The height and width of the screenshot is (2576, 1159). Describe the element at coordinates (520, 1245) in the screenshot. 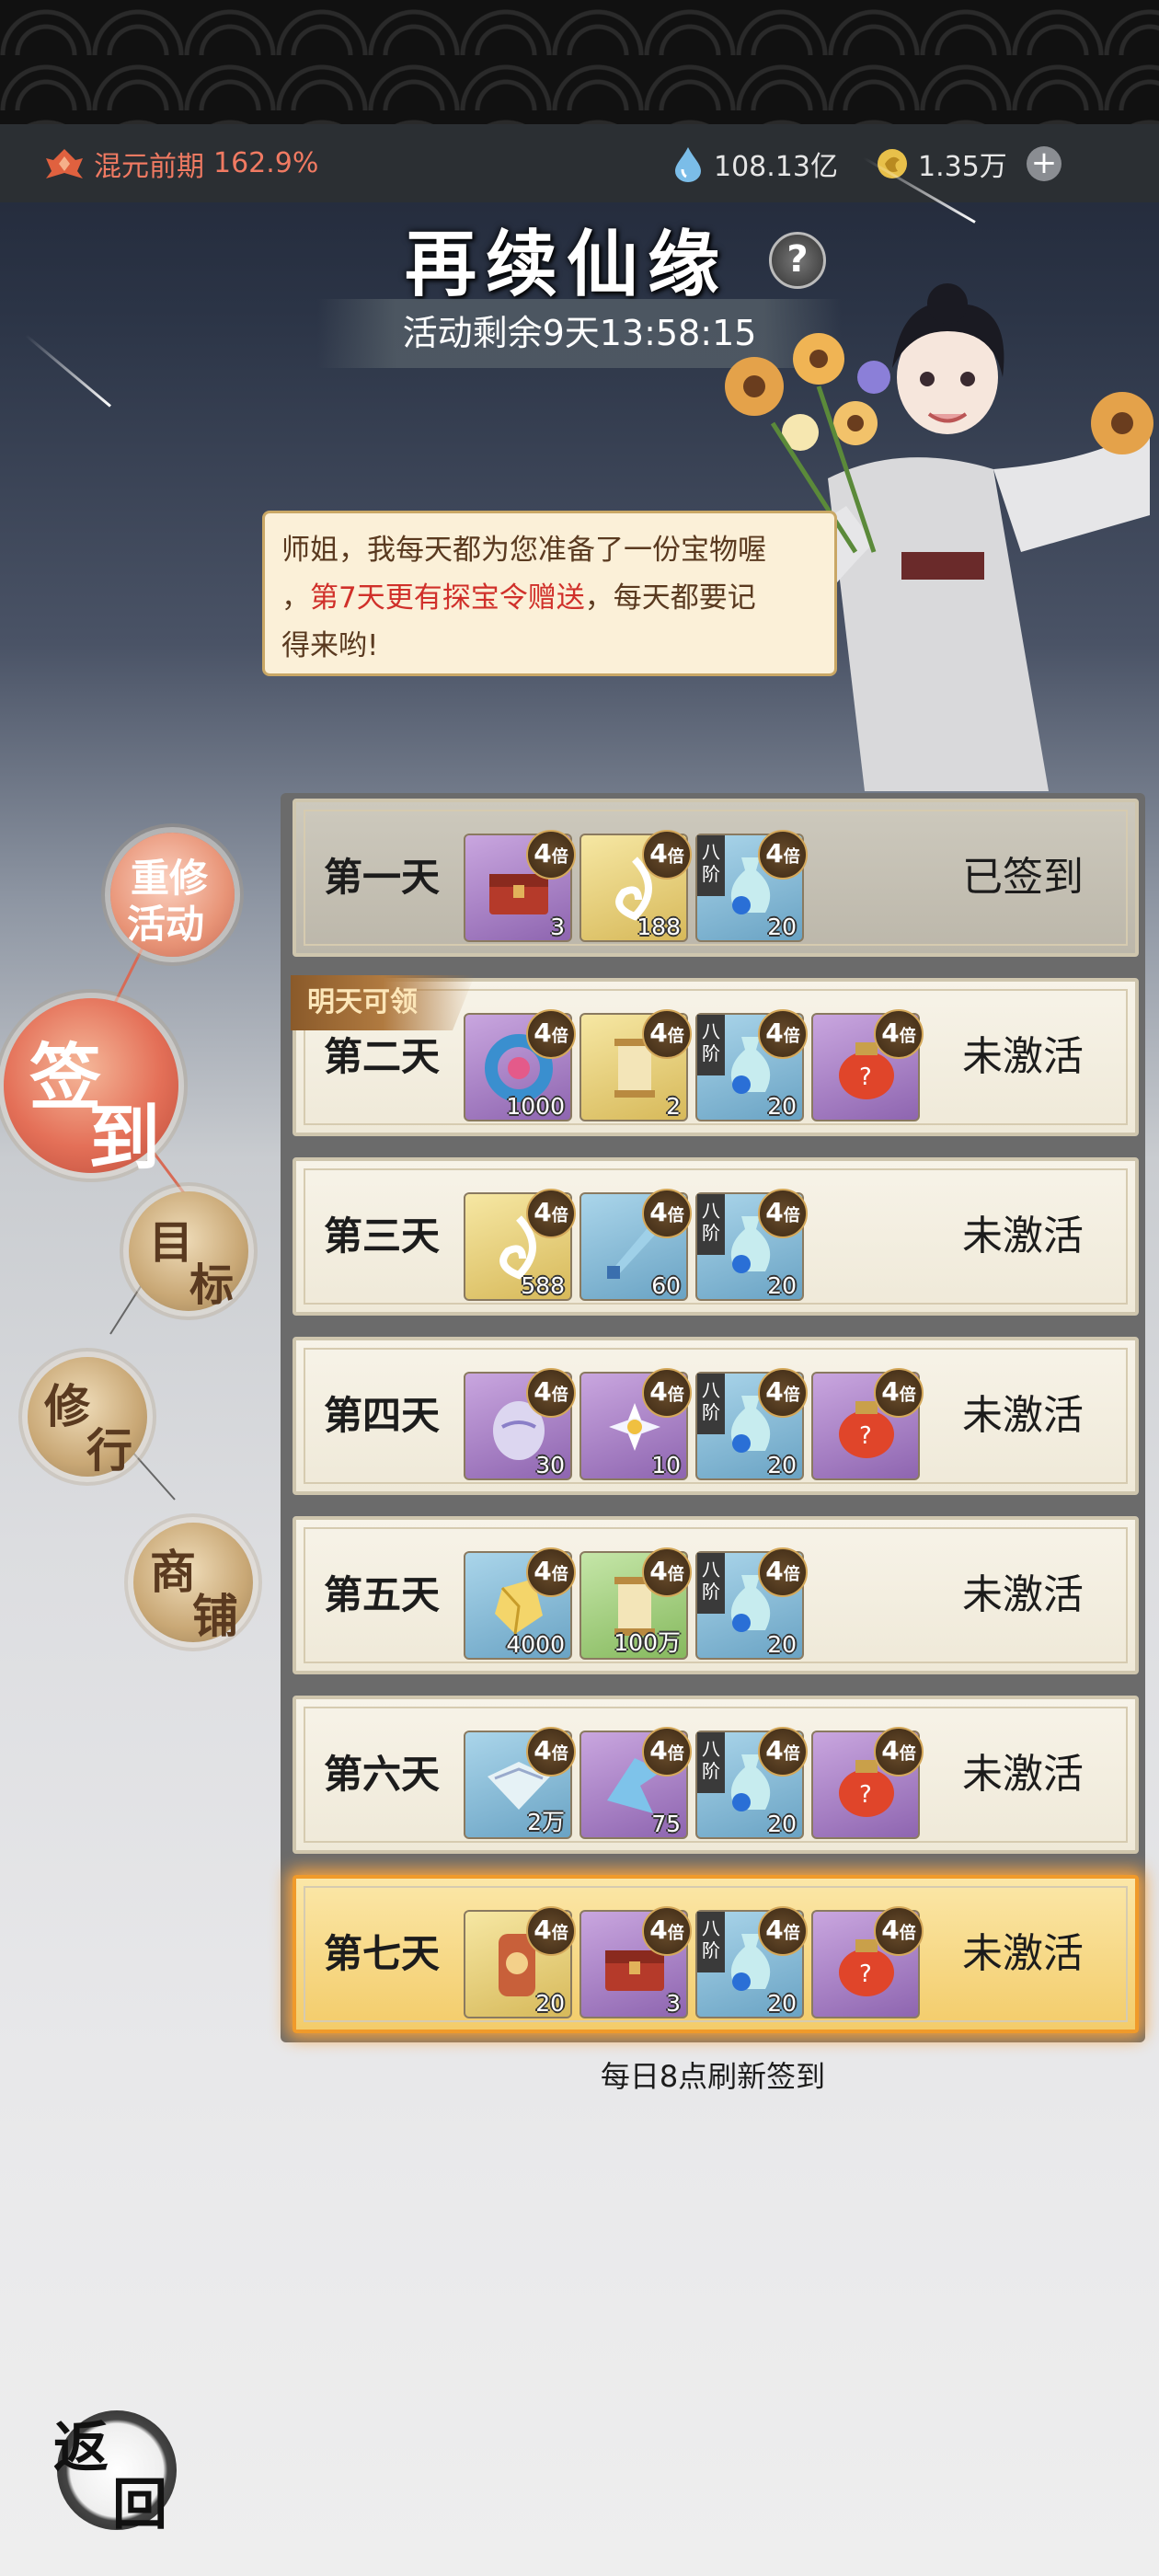

I see `reward-item: 4倍 588` at that location.